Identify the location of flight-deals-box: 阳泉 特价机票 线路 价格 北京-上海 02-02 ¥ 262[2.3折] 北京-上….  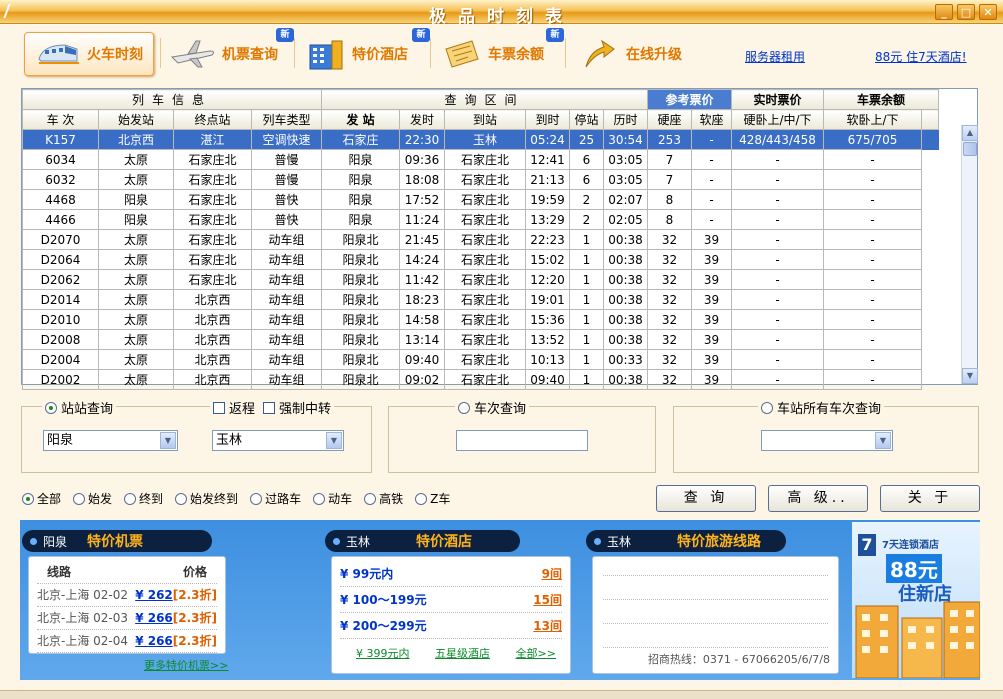
(125, 601).